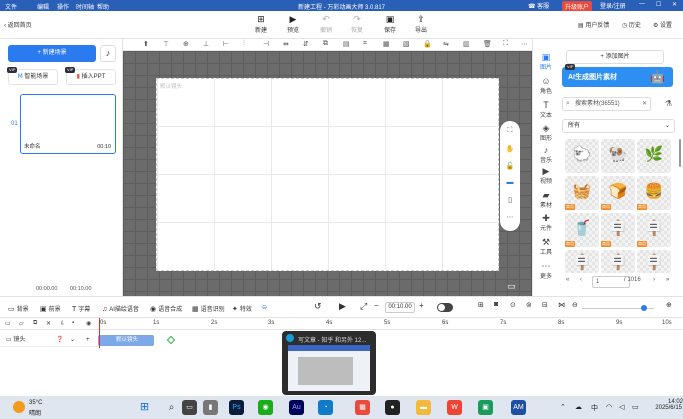 Image resolution: width=683 pixels, height=419 pixels. What do you see at coordinates (306, 44) in the screenshot?
I see `distribute-v-icon: ⇵` at bounding box center [306, 44].